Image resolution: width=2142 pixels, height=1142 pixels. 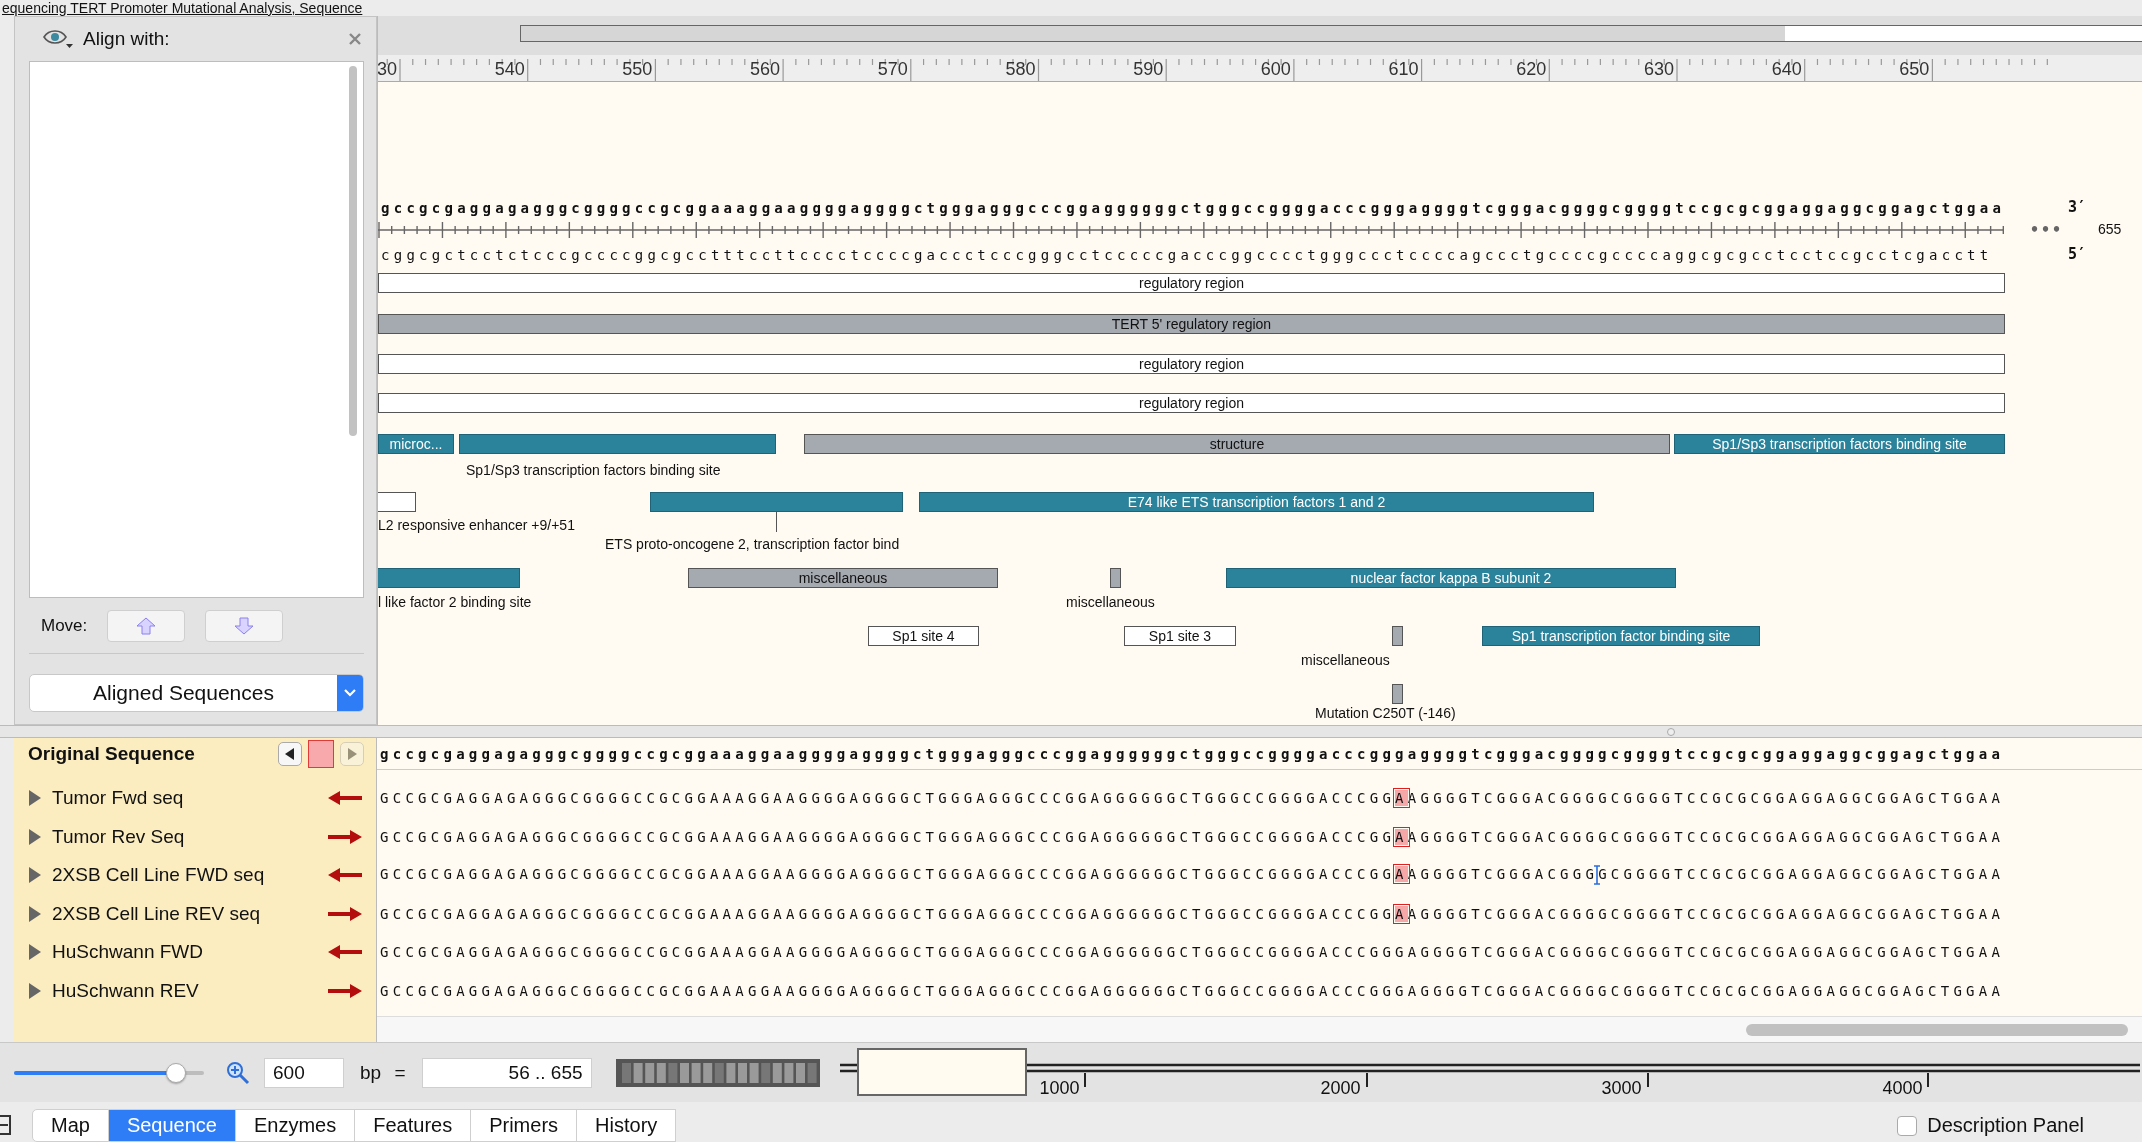 What do you see at coordinates (2005, 1125) in the screenshot?
I see `checkbox-label: Description Panel` at bounding box center [2005, 1125].